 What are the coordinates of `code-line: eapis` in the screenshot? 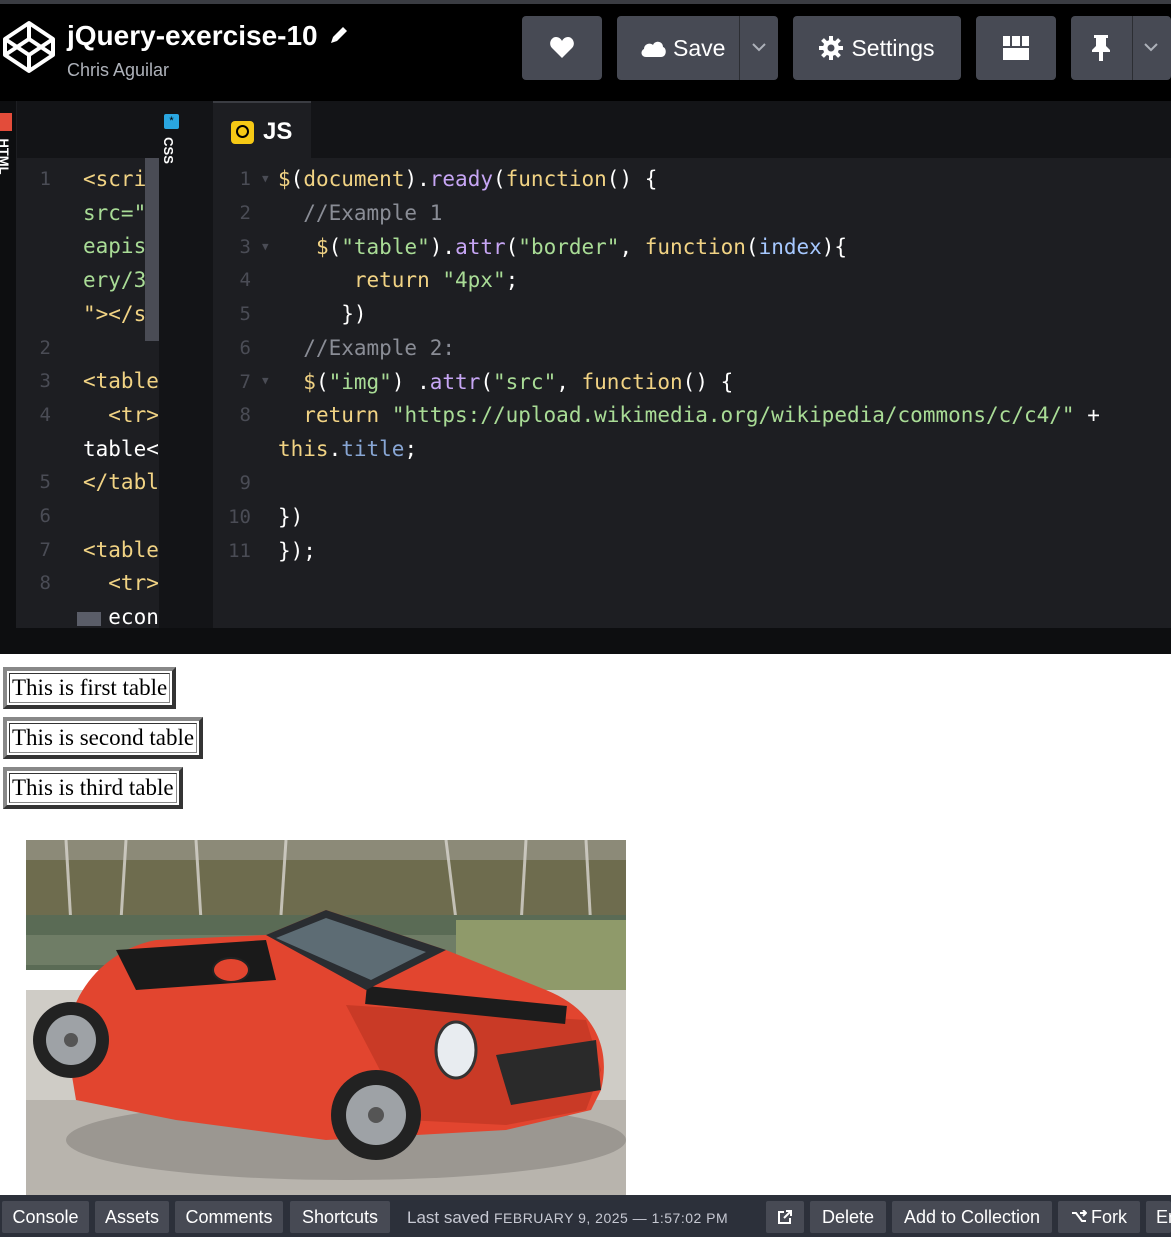 It's located at (115, 246).